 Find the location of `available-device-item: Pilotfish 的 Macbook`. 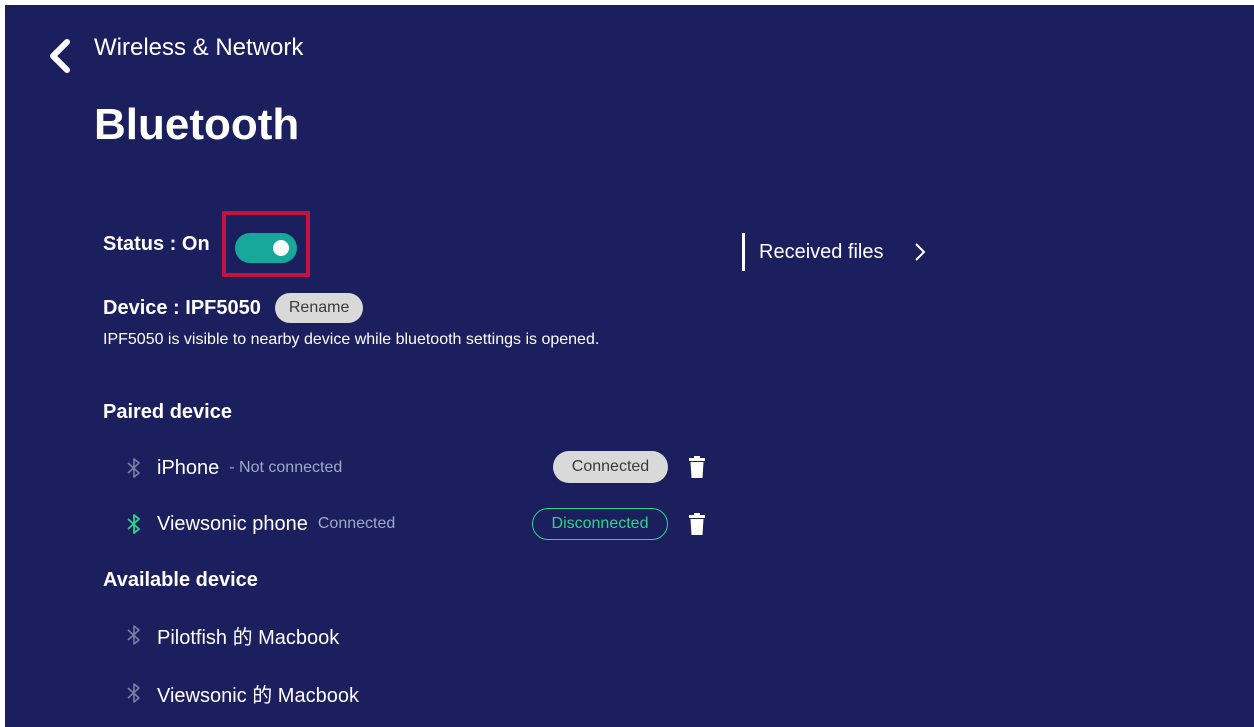

available-device-item: Pilotfish 的 Macbook is located at coordinates (231, 635).